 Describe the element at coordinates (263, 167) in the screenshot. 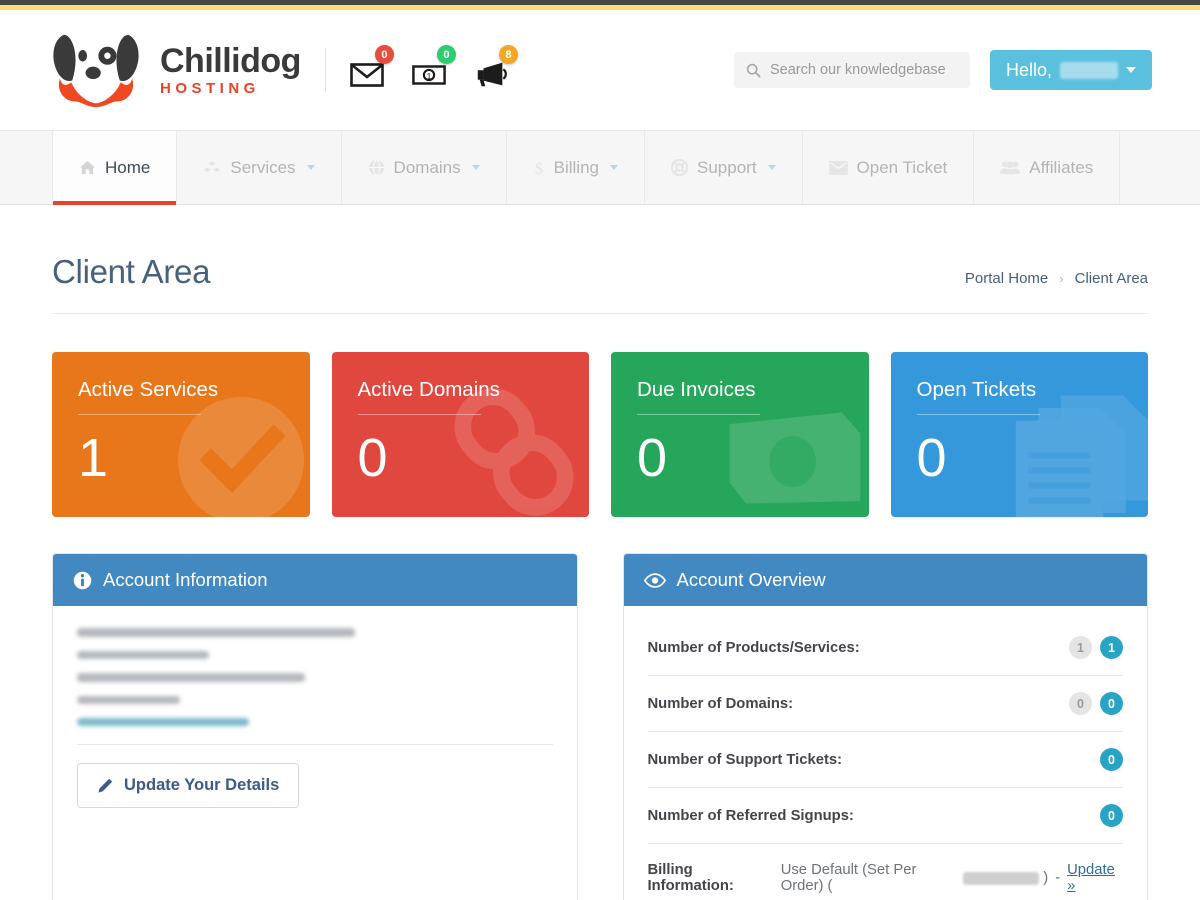

I see `nav-item-label: Services` at that location.